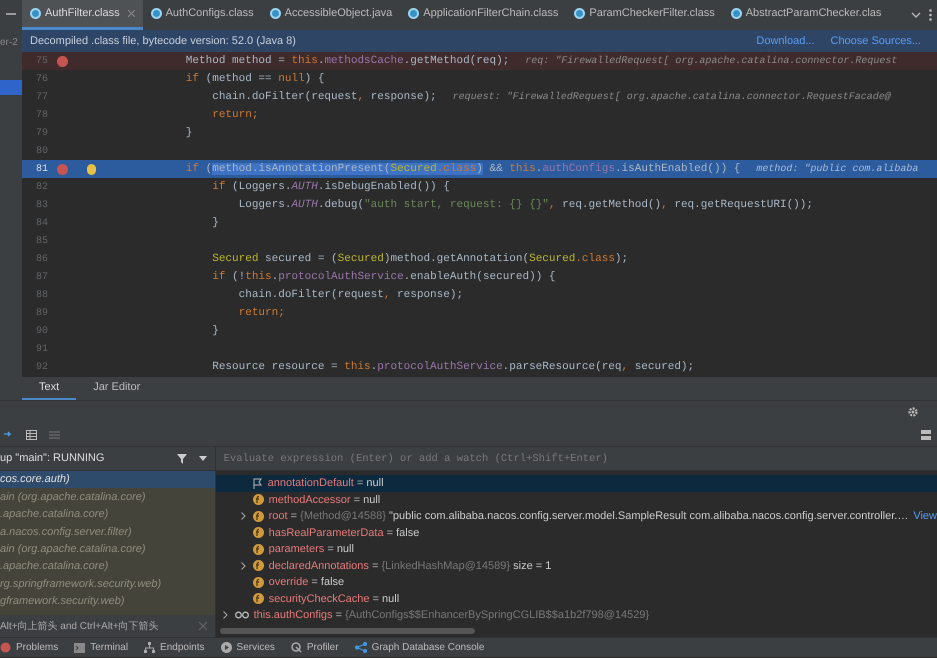  What do you see at coordinates (181, 459) in the screenshot?
I see `filter-icon` at bounding box center [181, 459].